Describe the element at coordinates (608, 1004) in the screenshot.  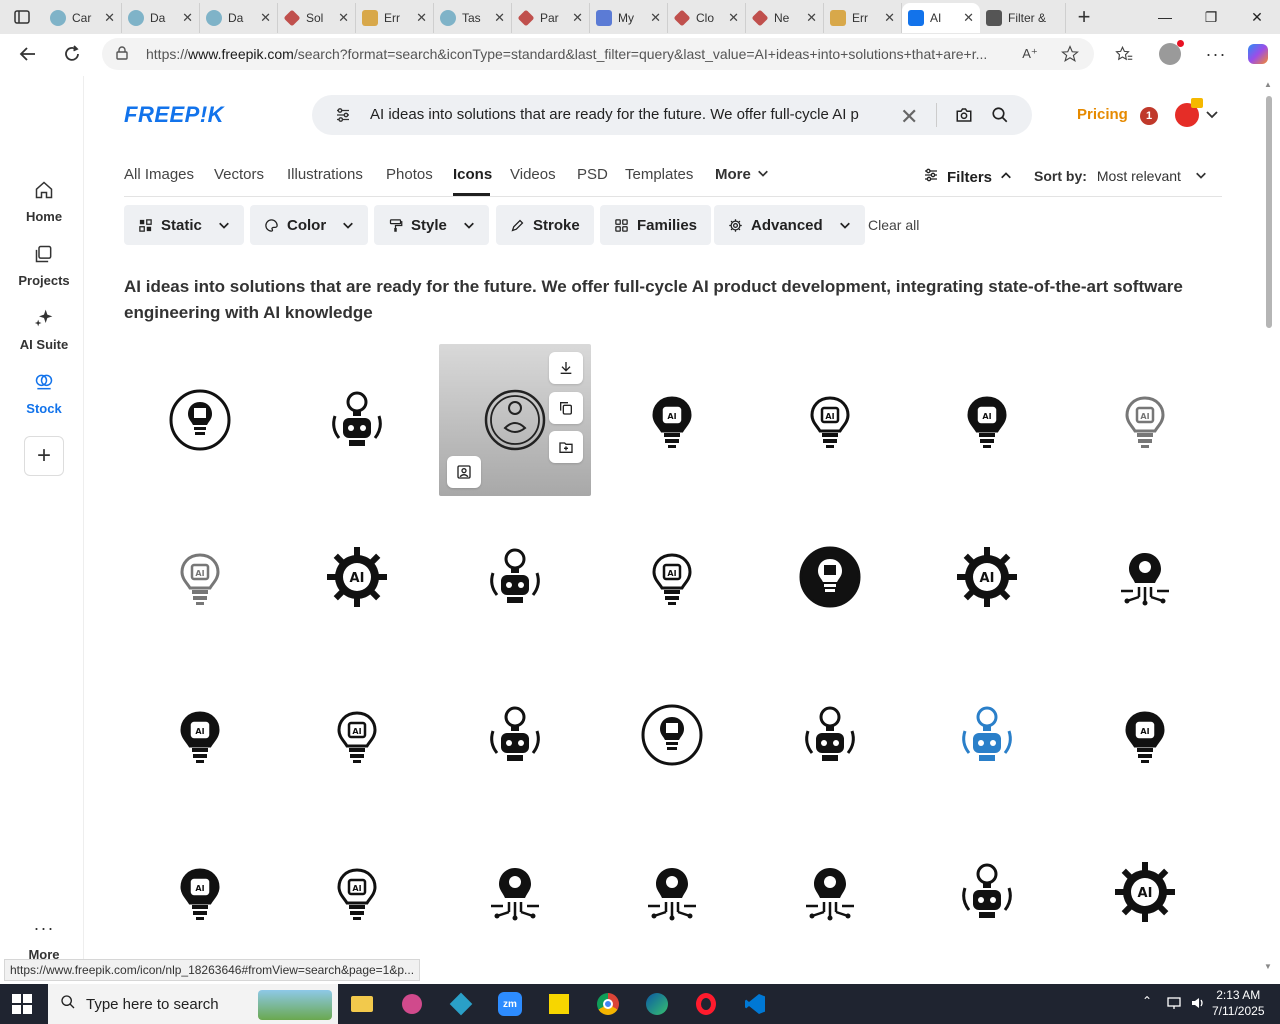
I see `chrome-icon` at that location.